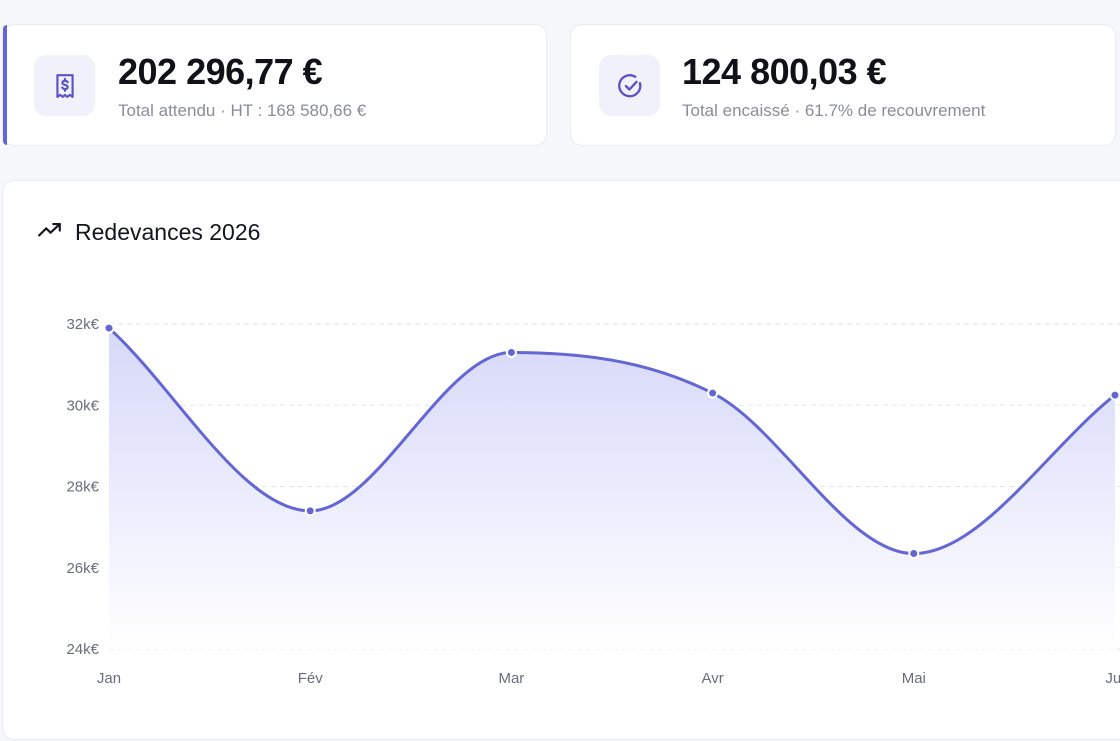 Image resolution: width=1120 pixels, height=741 pixels. What do you see at coordinates (168, 232) in the screenshot?
I see `chart-title: Redevances 2026` at bounding box center [168, 232].